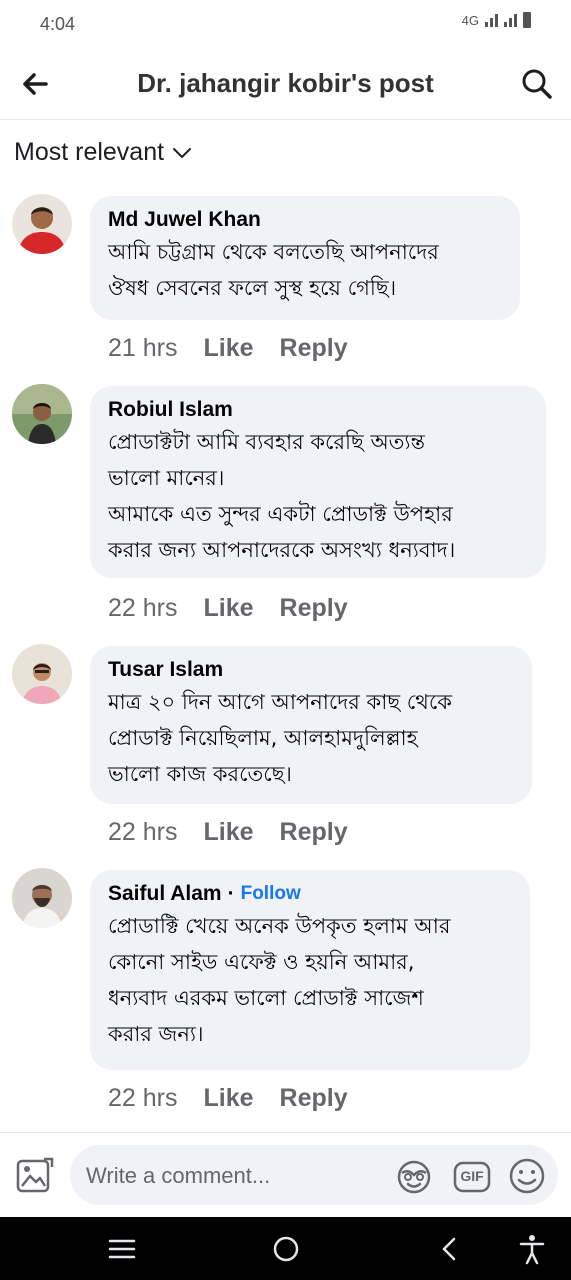  What do you see at coordinates (142, 348) in the screenshot?
I see `comment-time: 21 hrs` at bounding box center [142, 348].